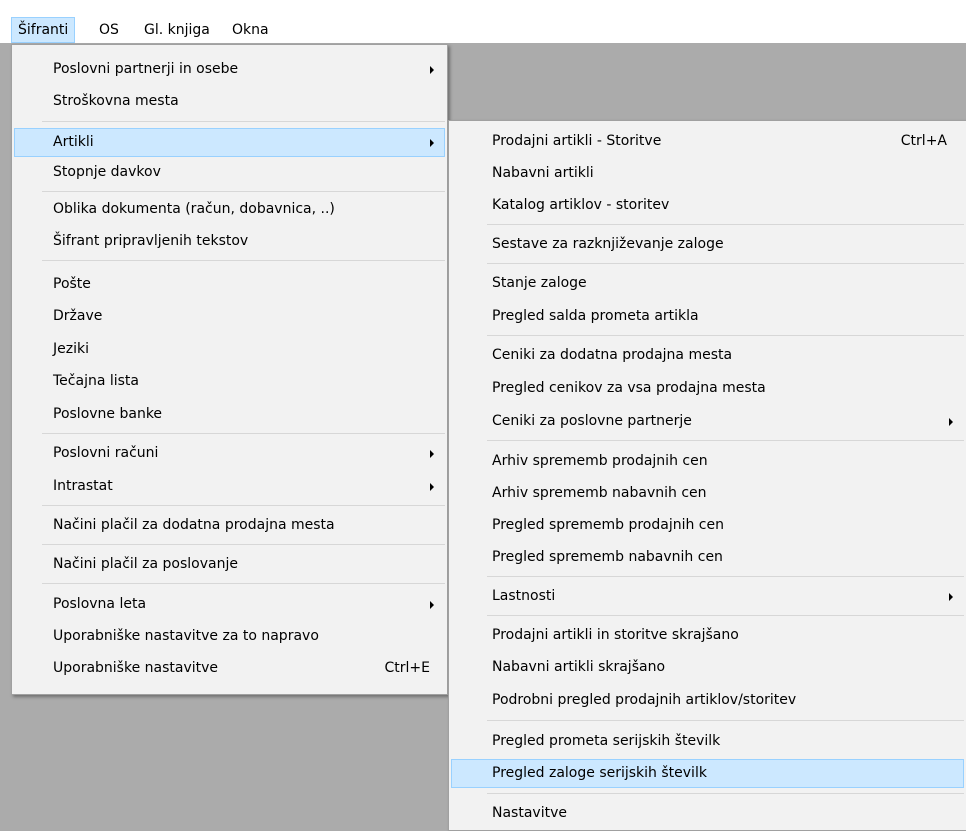 The height and width of the screenshot is (831, 966). I want to click on menu-item-label: Nastavitve, so click(529, 813).